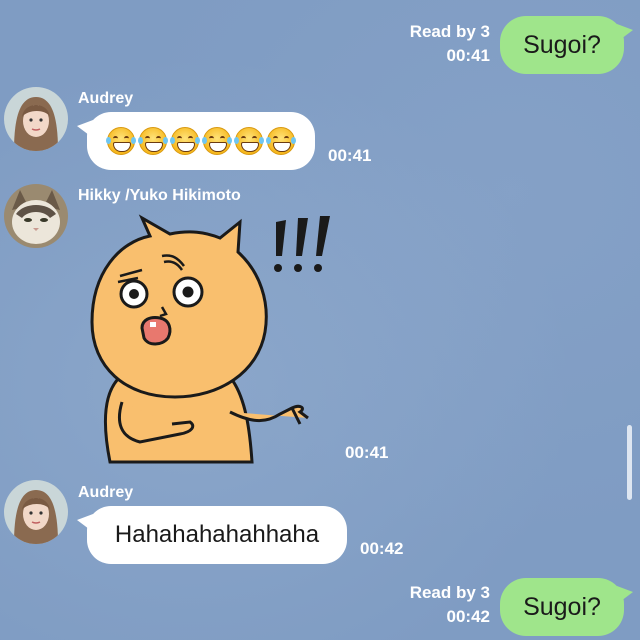  What do you see at coordinates (159, 195) in the screenshot?
I see `sender-name: Hikky /Yuko Hikimoto` at bounding box center [159, 195].